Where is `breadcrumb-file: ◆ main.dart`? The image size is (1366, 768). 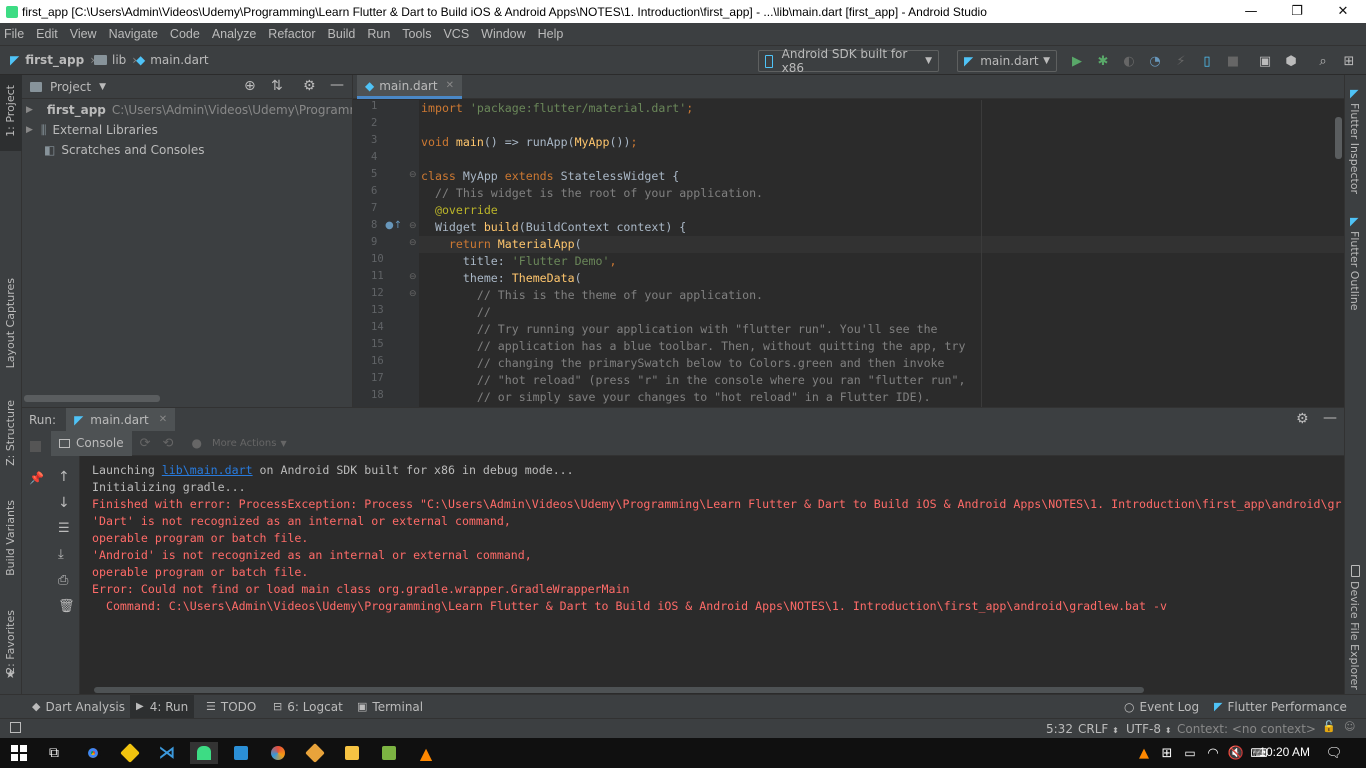
breadcrumb-file: ◆ main.dart is located at coordinates (172, 60).